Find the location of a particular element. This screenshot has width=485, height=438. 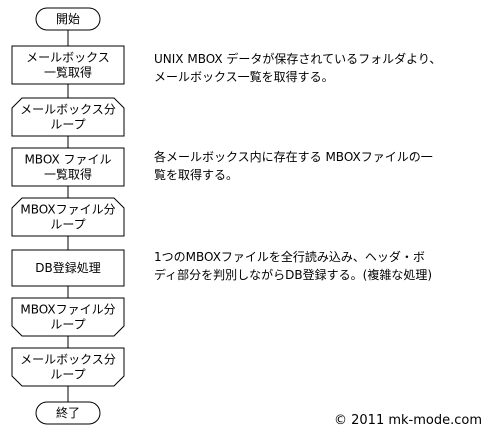

node-label: MBOX ファイル is located at coordinates (67, 160).